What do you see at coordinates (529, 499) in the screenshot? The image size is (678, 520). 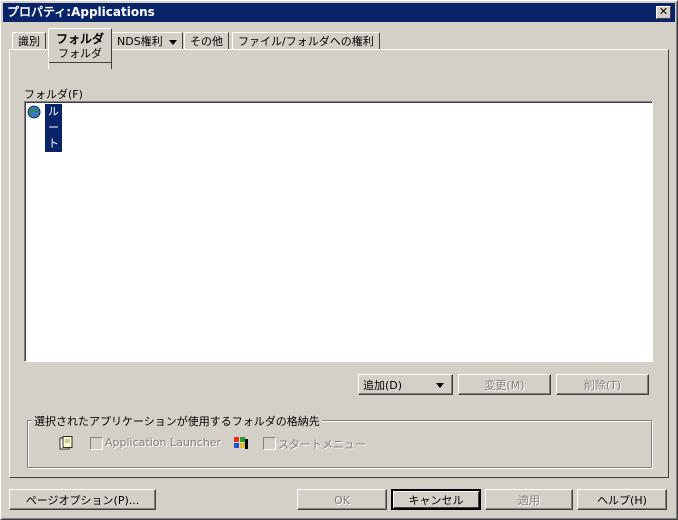 I see `apply-button: 適用` at bounding box center [529, 499].